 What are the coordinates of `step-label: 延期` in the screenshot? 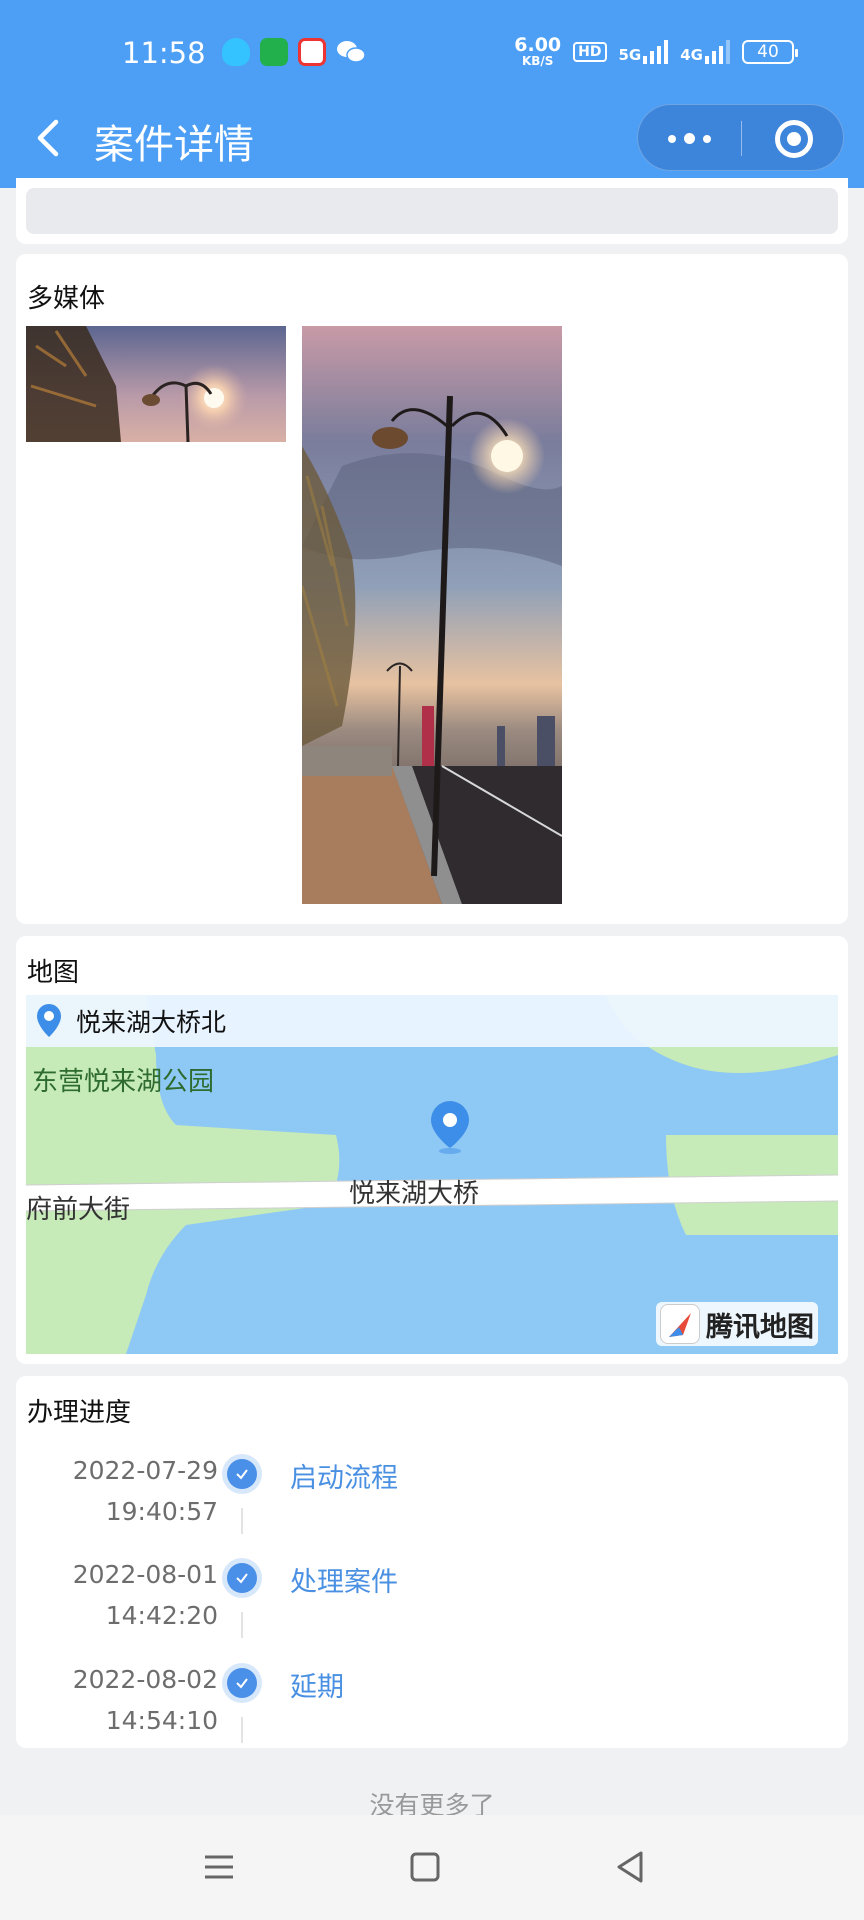 It's located at (317, 1684).